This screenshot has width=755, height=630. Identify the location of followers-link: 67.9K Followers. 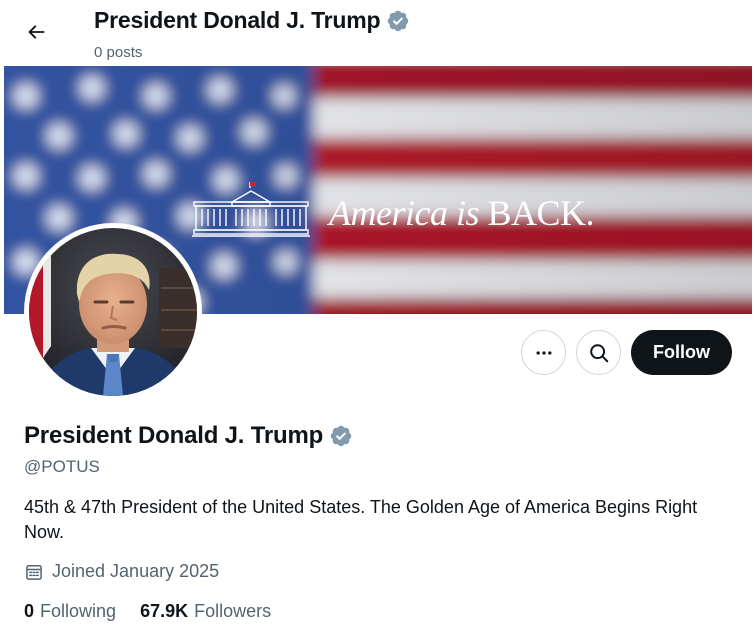
(205, 611).